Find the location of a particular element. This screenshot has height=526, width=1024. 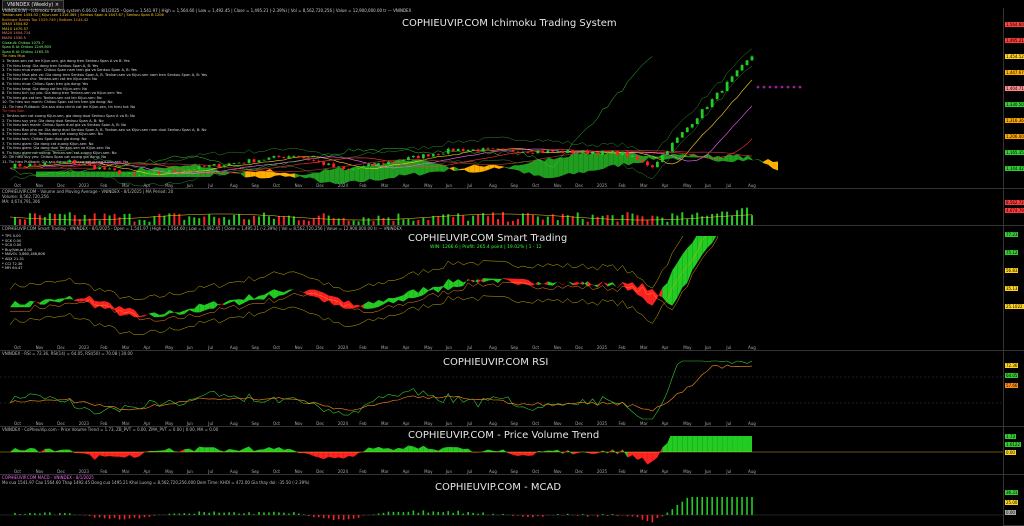

time-axis-label: Jul is located at coordinates (469, 347).